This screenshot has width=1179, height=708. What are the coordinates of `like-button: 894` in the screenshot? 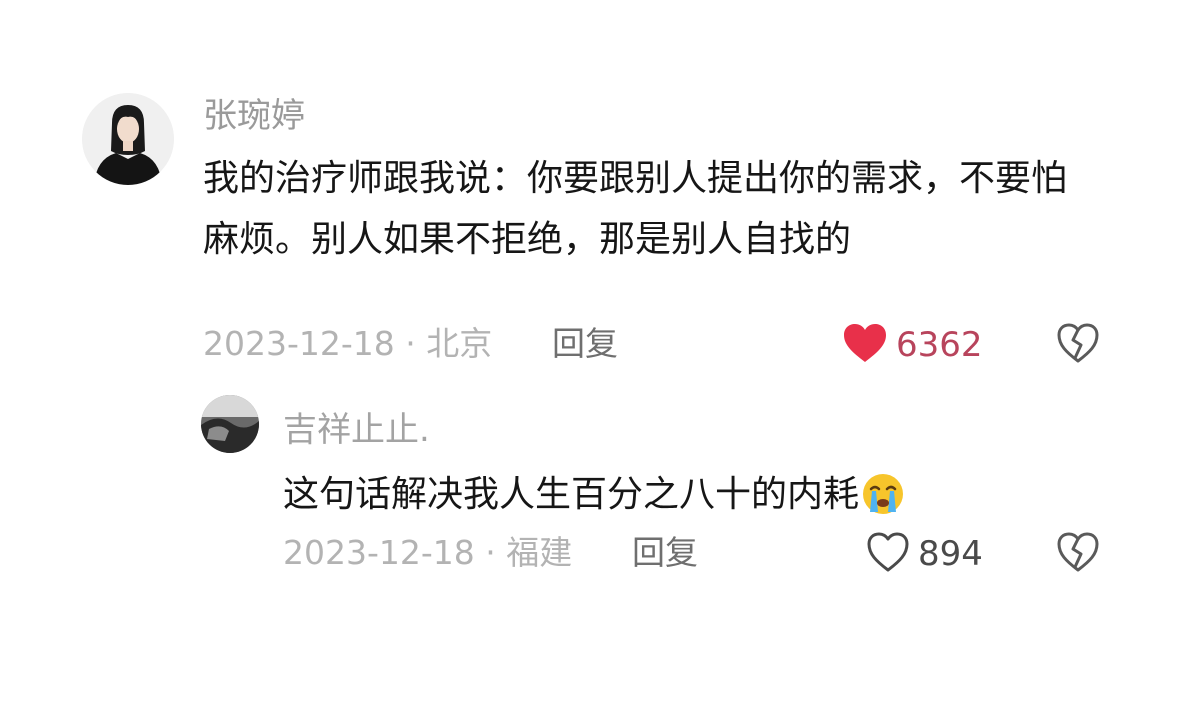 It's located at (924, 554).